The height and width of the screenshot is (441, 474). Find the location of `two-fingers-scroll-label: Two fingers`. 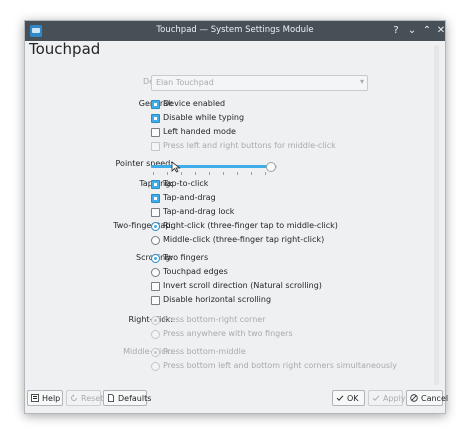

two-fingers-scroll-label: Two fingers is located at coordinates (186, 257).